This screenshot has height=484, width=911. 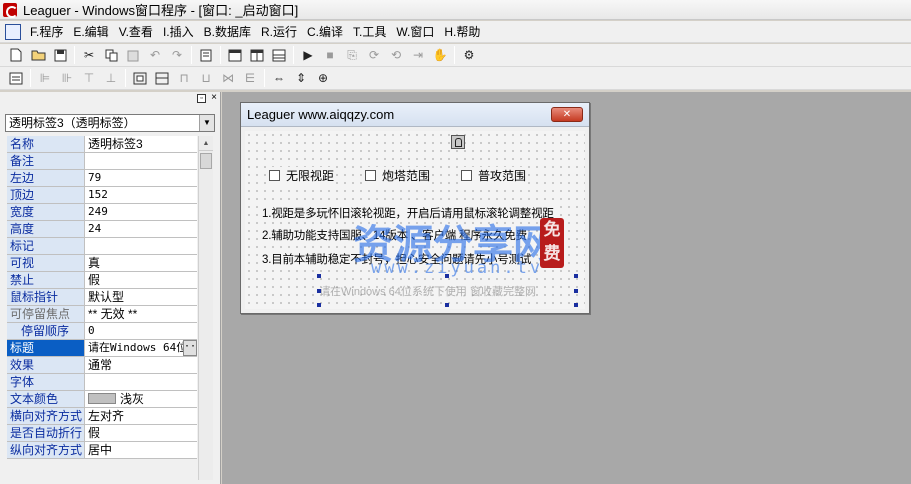 I want to click on property-row-selected: 标题请在Windows 64位···, so click(x=102, y=348).